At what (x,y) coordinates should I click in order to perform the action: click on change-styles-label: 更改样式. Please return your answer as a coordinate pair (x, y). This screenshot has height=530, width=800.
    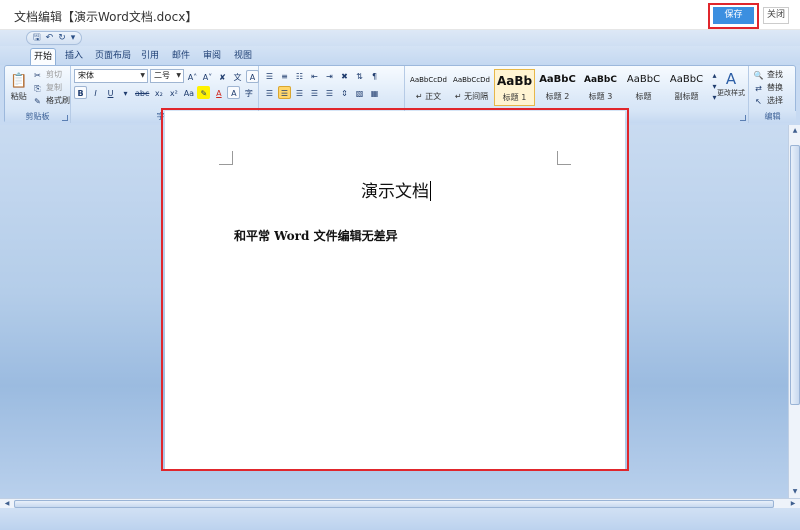
    Looking at the image, I should click on (731, 93).